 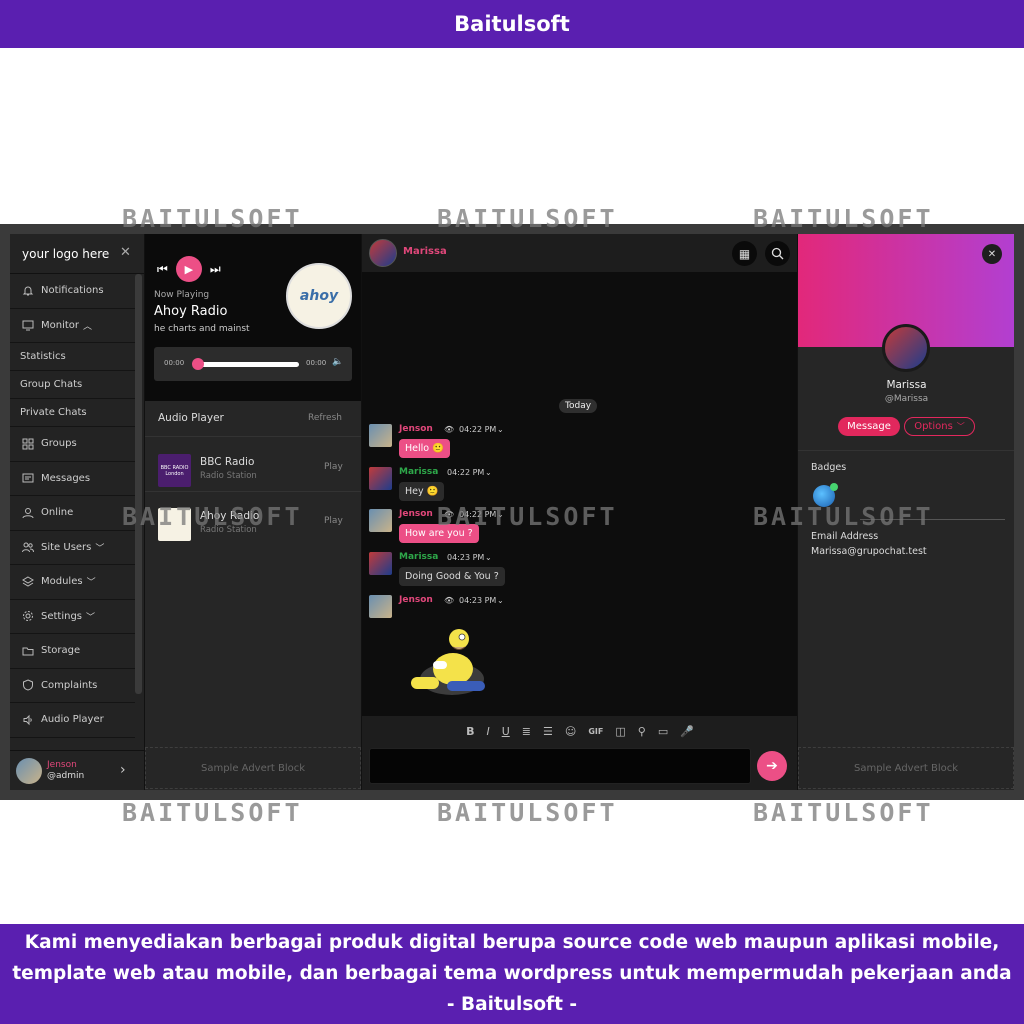 What do you see at coordinates (72, 326) in the screenshot?
I see `sidebar-item-monitor: Monitor ︿` at bounding box center [72, 326].